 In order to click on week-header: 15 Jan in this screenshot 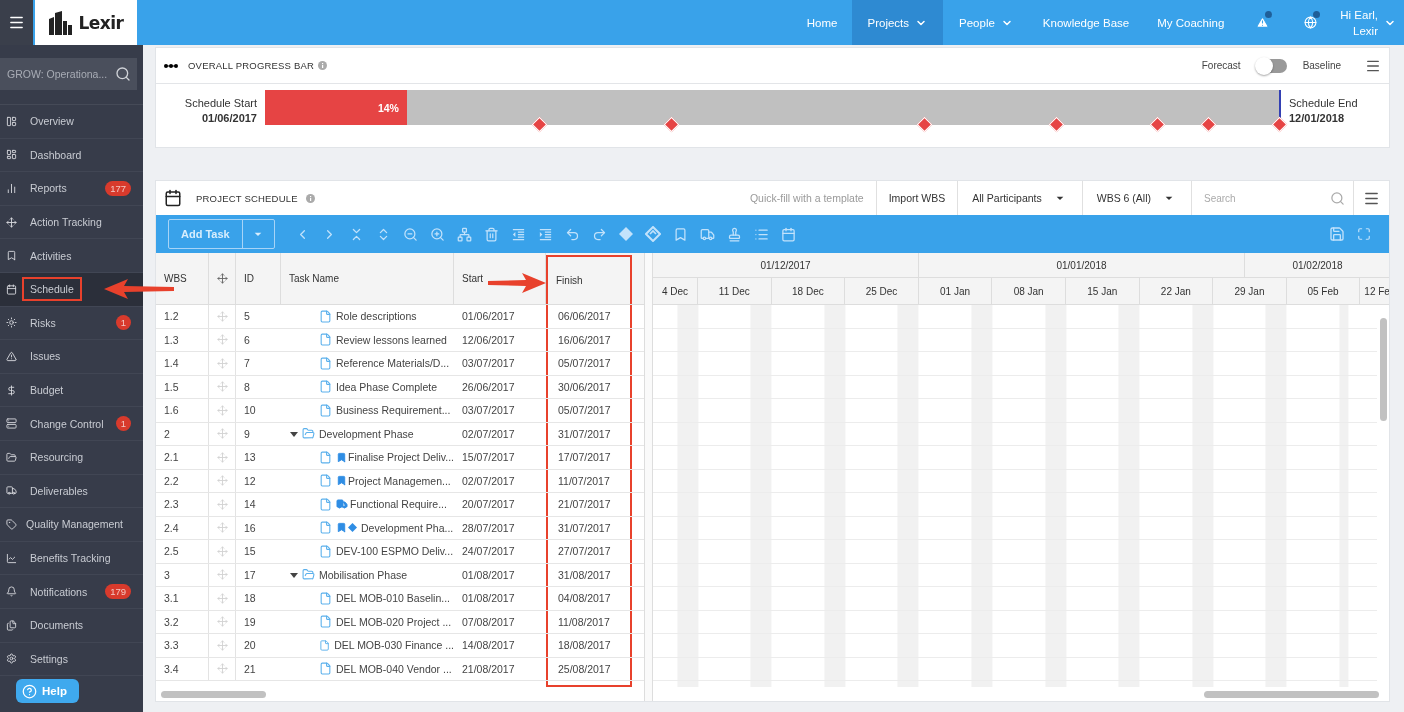, I will do `click(1102, 291)`.